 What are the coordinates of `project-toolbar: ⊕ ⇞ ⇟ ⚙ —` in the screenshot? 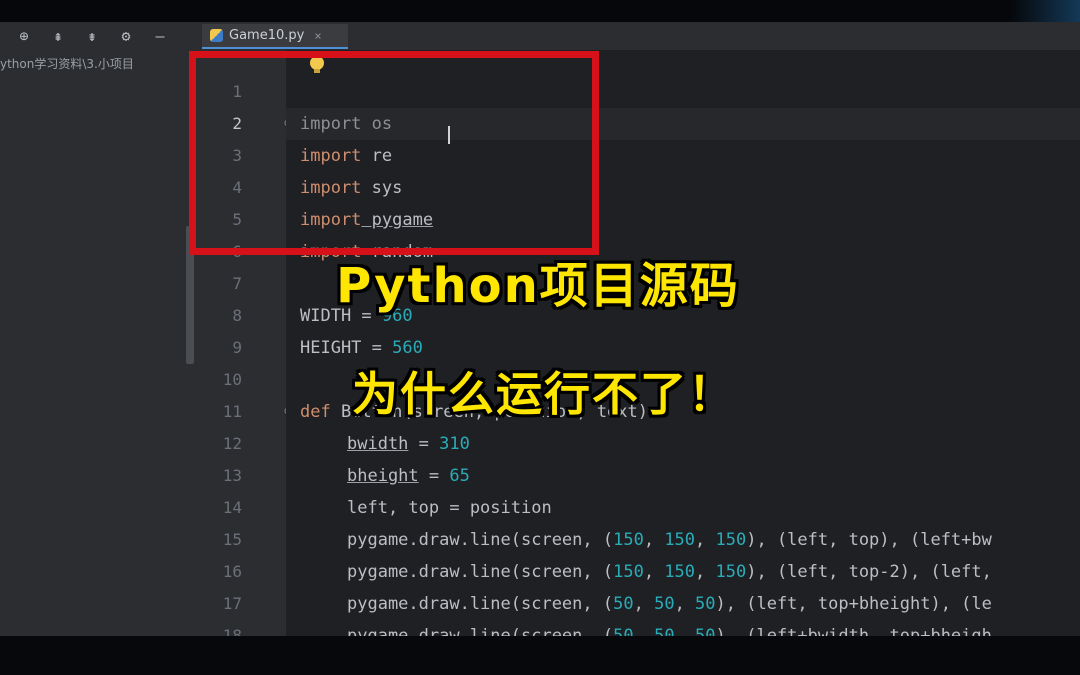 It's located at (98, 36).